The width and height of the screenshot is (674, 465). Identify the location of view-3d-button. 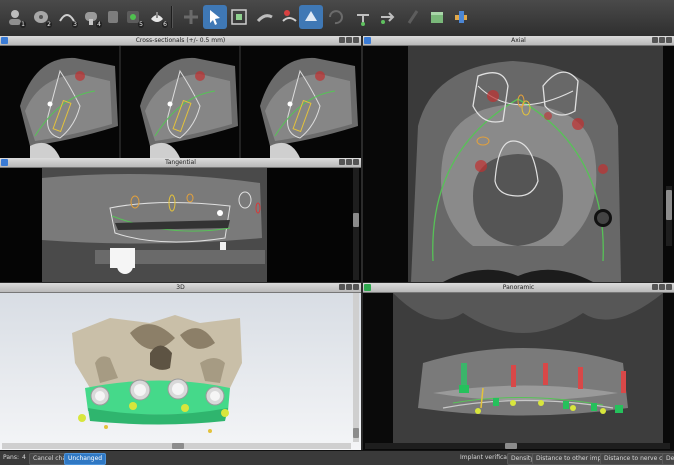
(311, 17).